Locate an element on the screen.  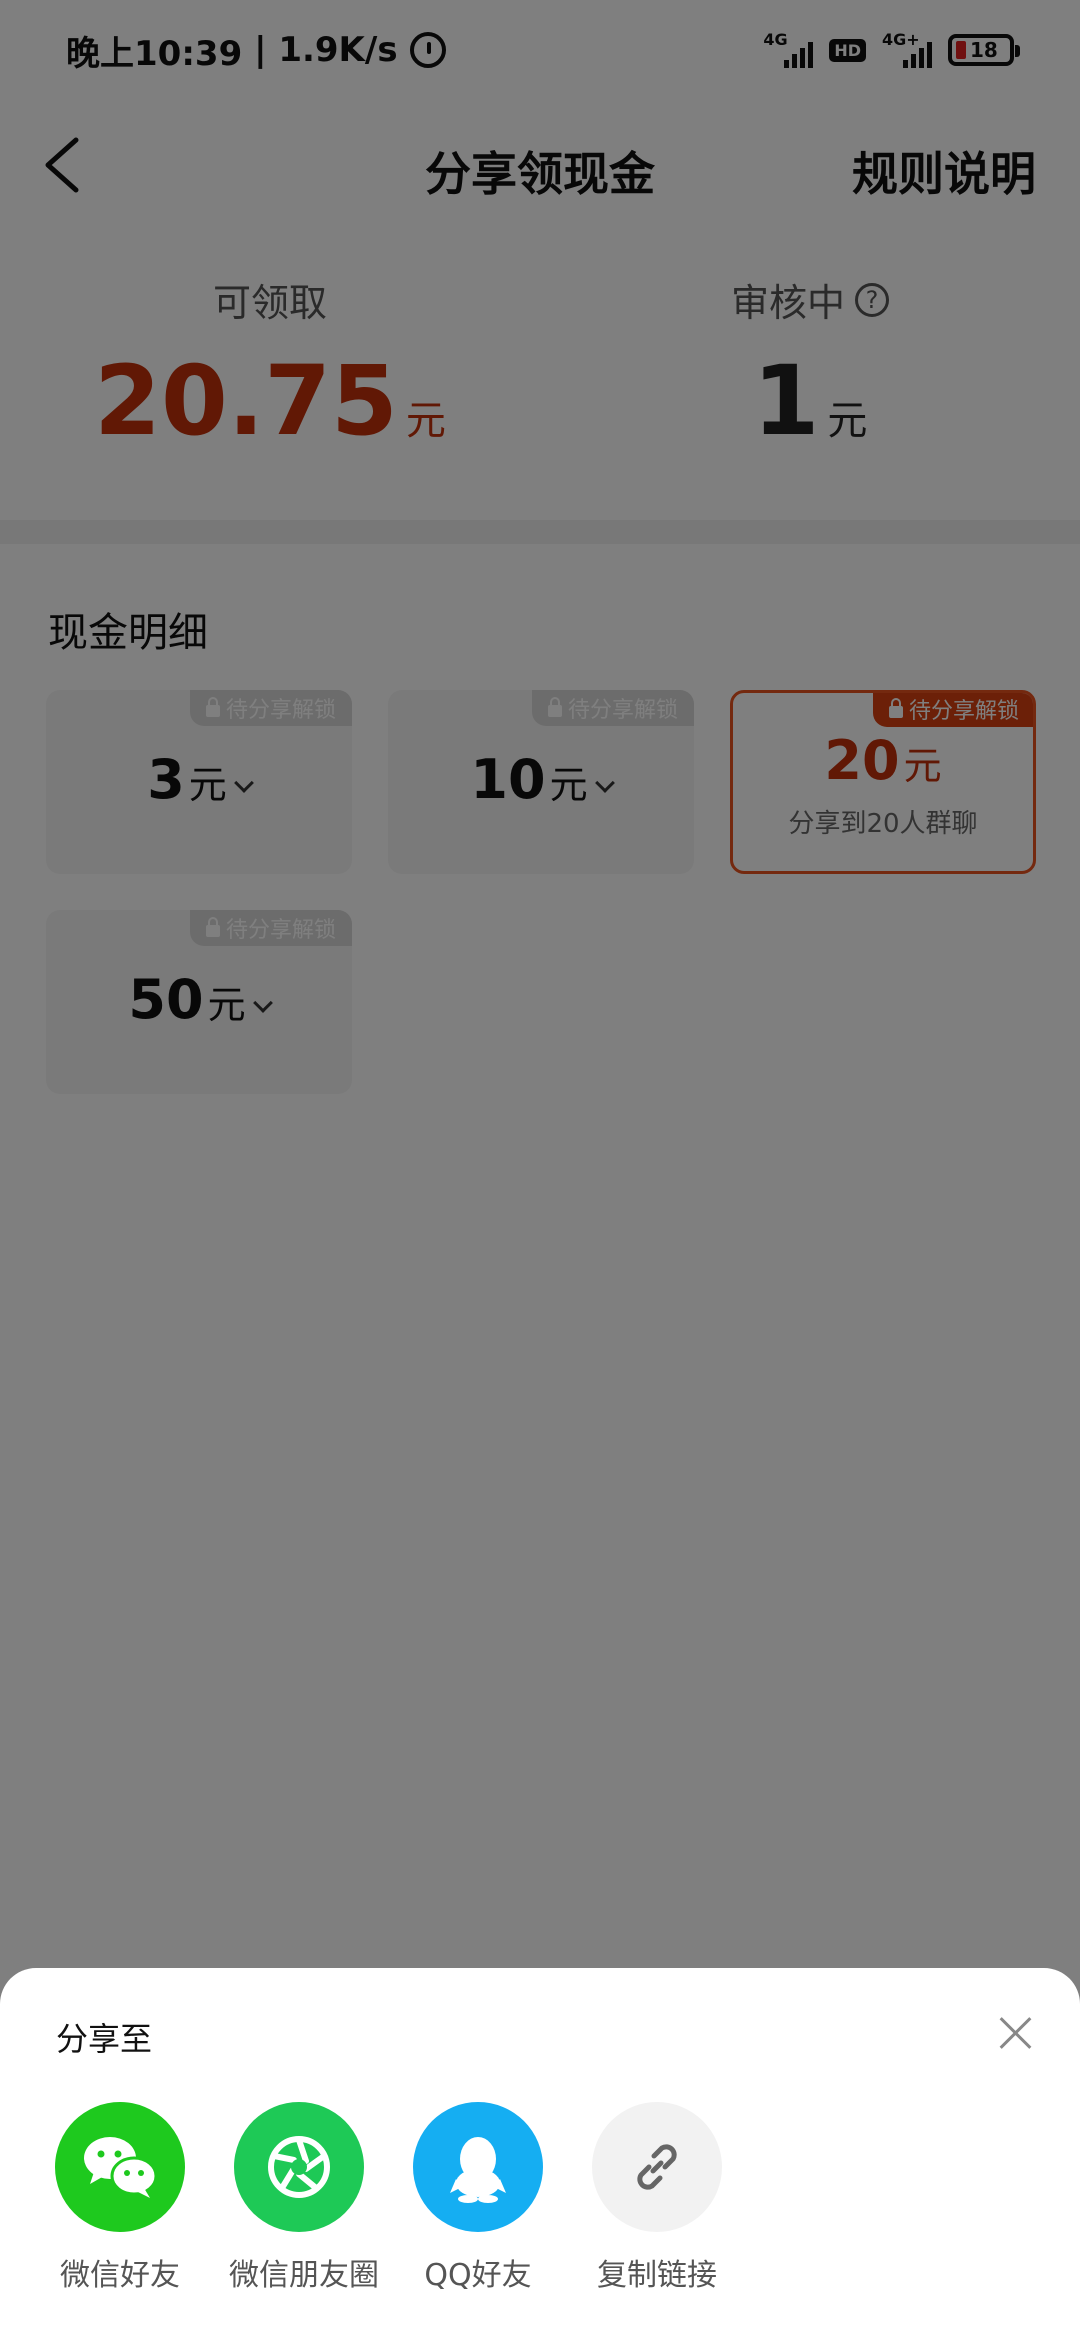
share-qq-friend: QQ好友 is located at coordinates (478, 2198).